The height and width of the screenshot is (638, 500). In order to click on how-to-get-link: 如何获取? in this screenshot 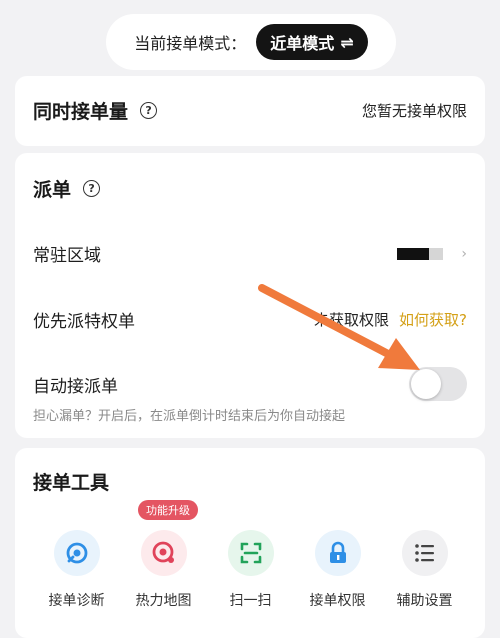, I will do `click(433, 319)`.